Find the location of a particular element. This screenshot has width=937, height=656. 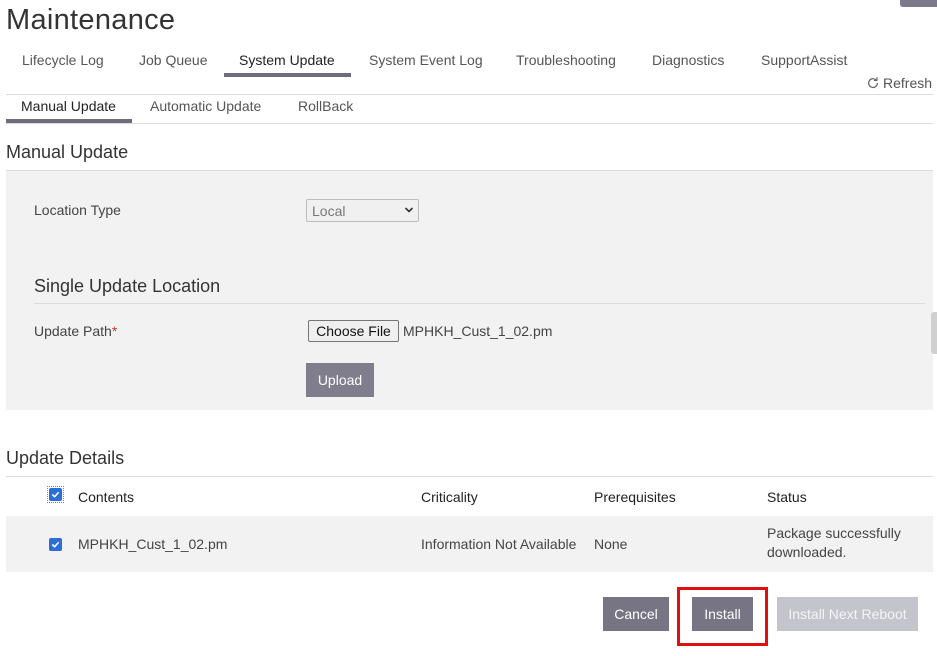

choose-file-button: Choose File is located at coordinates (353, 331).